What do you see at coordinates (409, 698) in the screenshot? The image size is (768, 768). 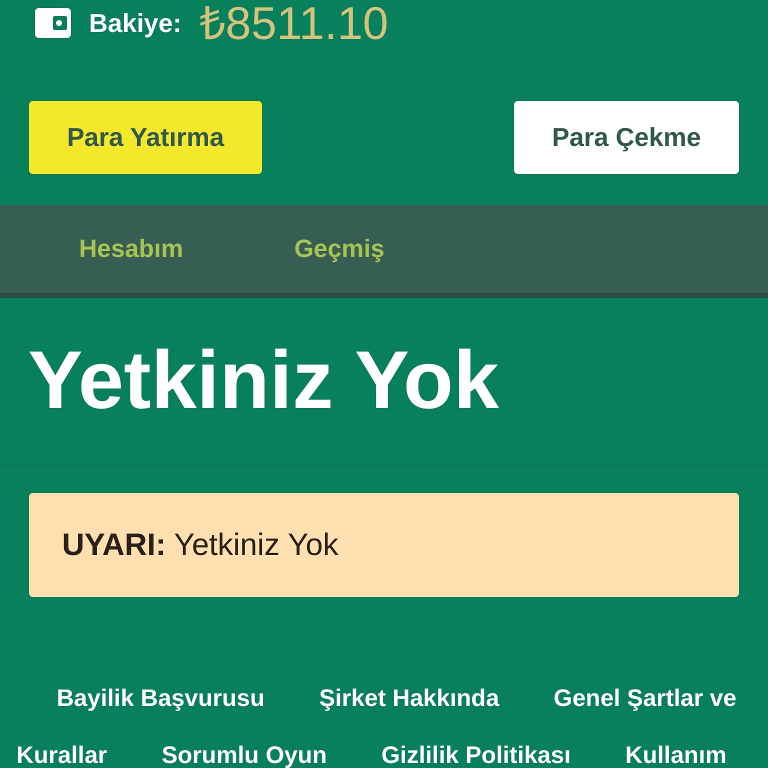 I see `footer-link: Şirket Hakkında` at bounding box center [409, 698].